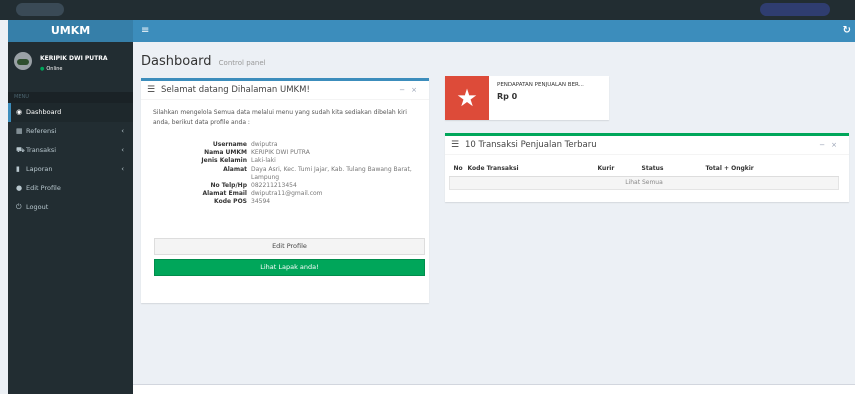 The width and height of the screenshot is (855, 394). I want to click on profile-key: Nama UMKM, so click(225, 153).